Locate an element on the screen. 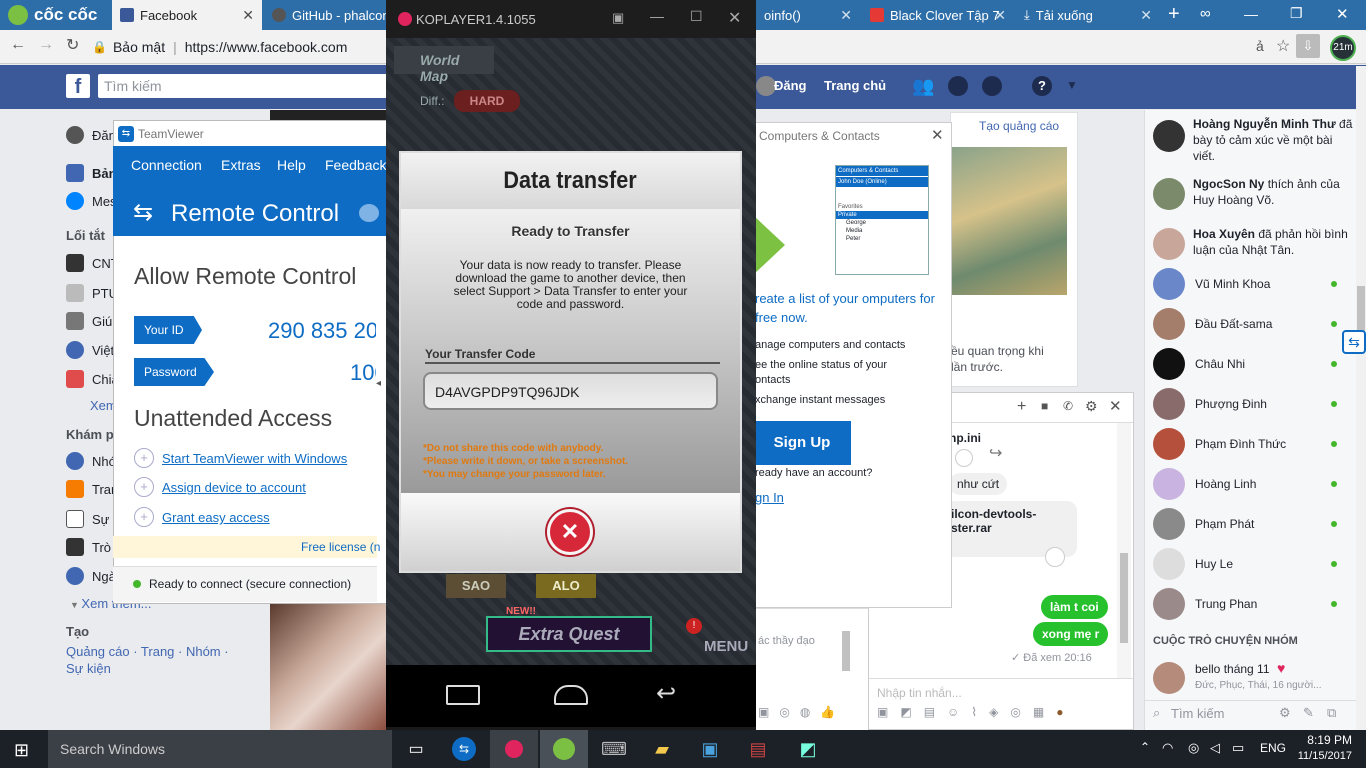 The width and height of the screenshot is (1366, 768). contact-item: Phạm Đình Thức is located at coordinates (1245, 444).